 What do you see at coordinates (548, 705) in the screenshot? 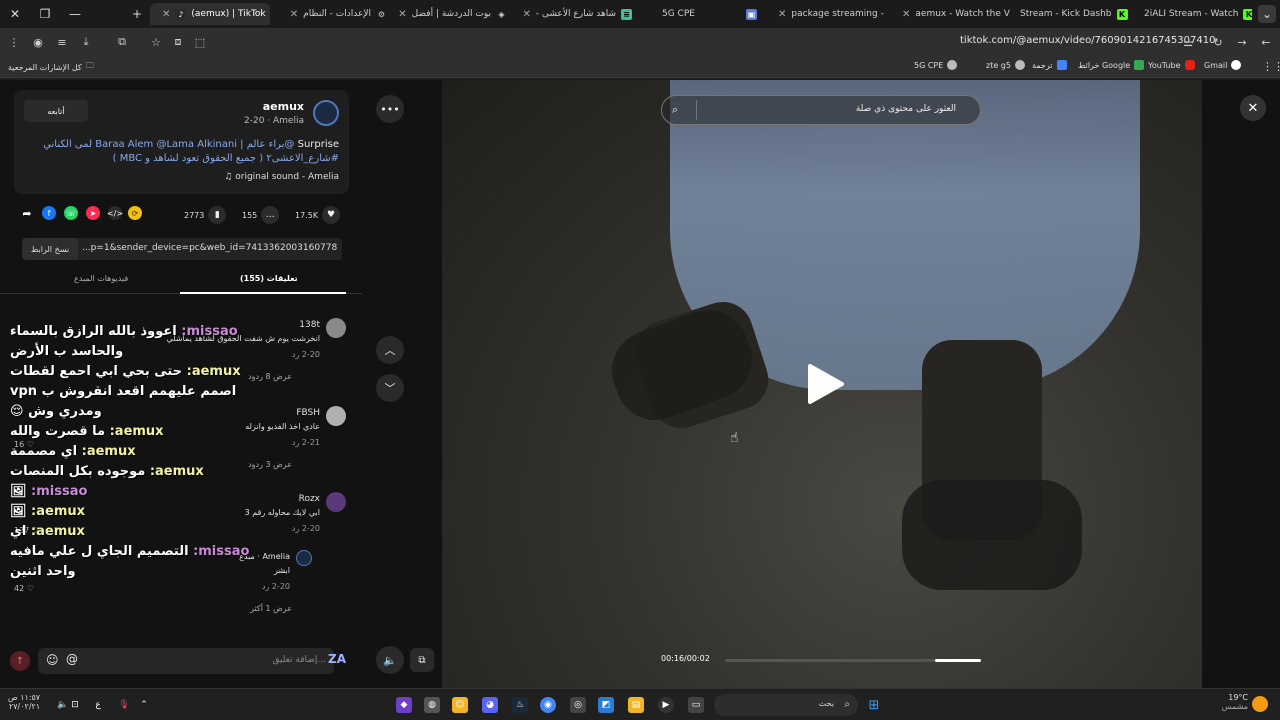
I see `chrome-icon: ◉` at bounding box center [548, 705].